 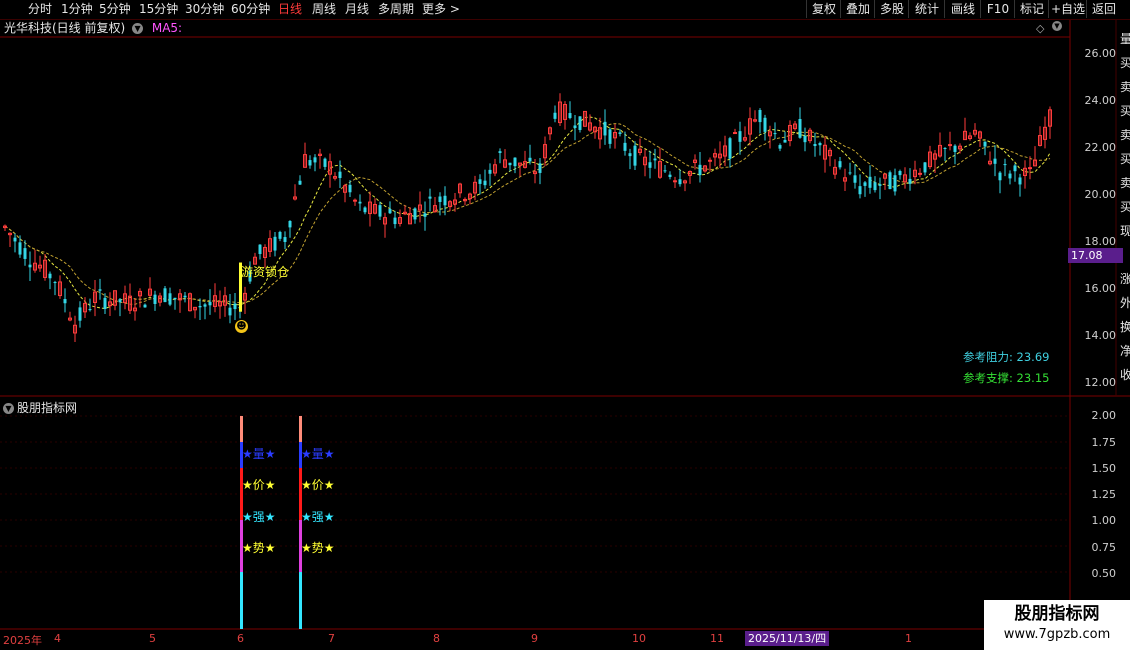 What do you see at coordinates (787, 638) in the screenshot?
I see `cursor-date-tag: 2025/11/13/四` at bounding box center [787, 638].